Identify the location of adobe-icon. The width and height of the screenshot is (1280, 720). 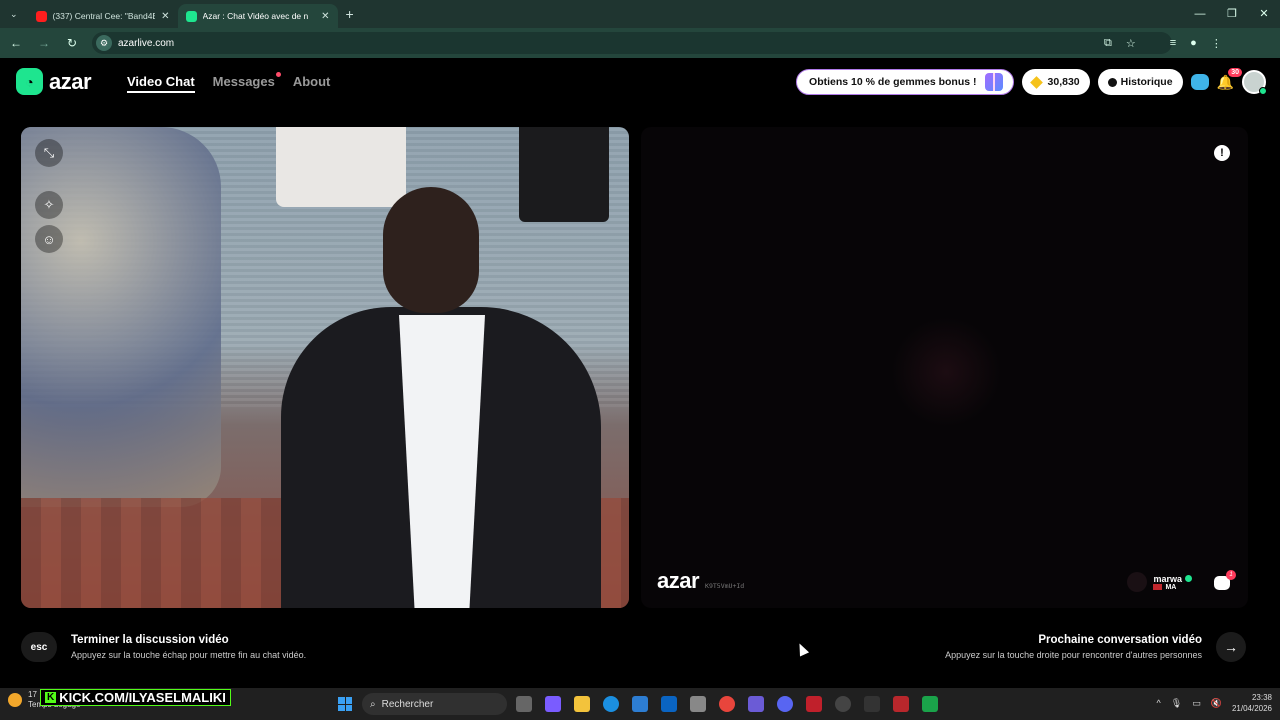
(814, 704).